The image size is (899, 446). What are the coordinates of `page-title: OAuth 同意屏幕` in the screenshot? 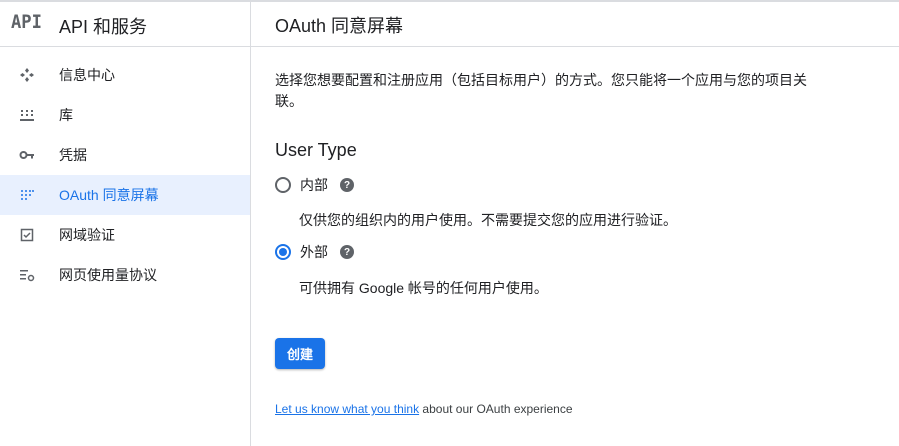 It's located at (339, 26).